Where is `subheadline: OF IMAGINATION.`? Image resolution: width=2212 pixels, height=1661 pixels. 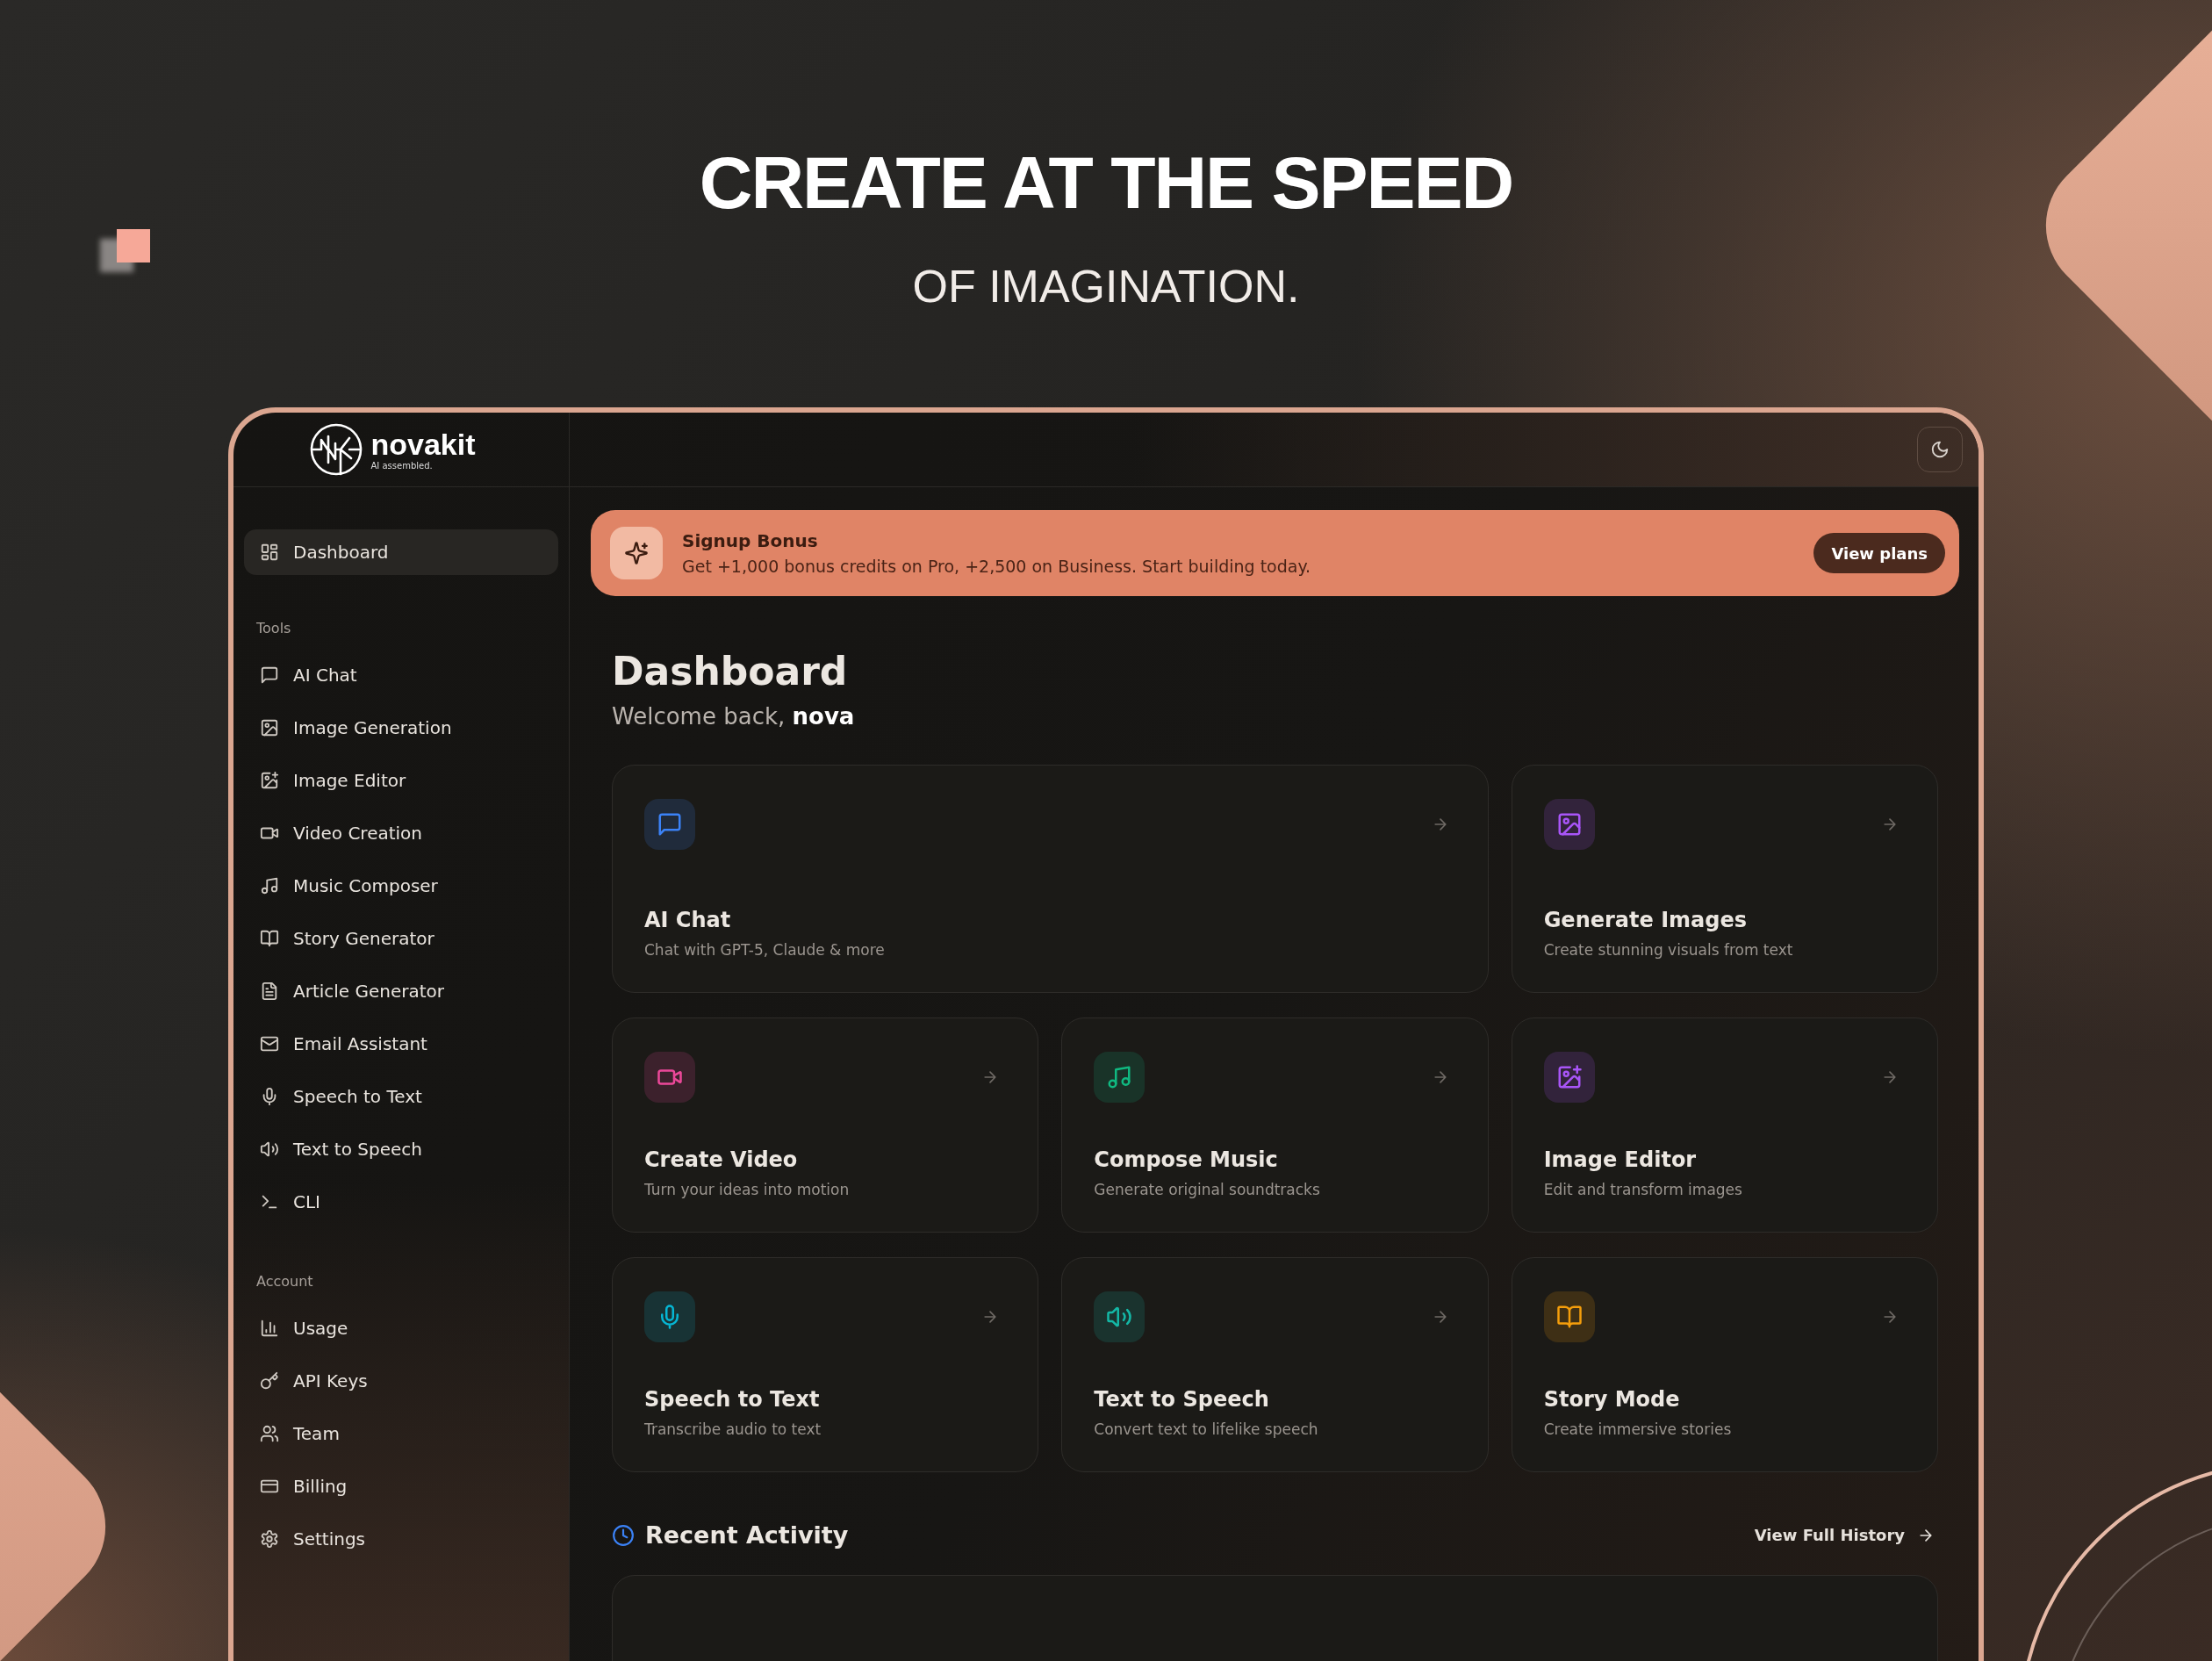 subheadline: OF IMAGINATION. is located at coordinates (1106, 286).